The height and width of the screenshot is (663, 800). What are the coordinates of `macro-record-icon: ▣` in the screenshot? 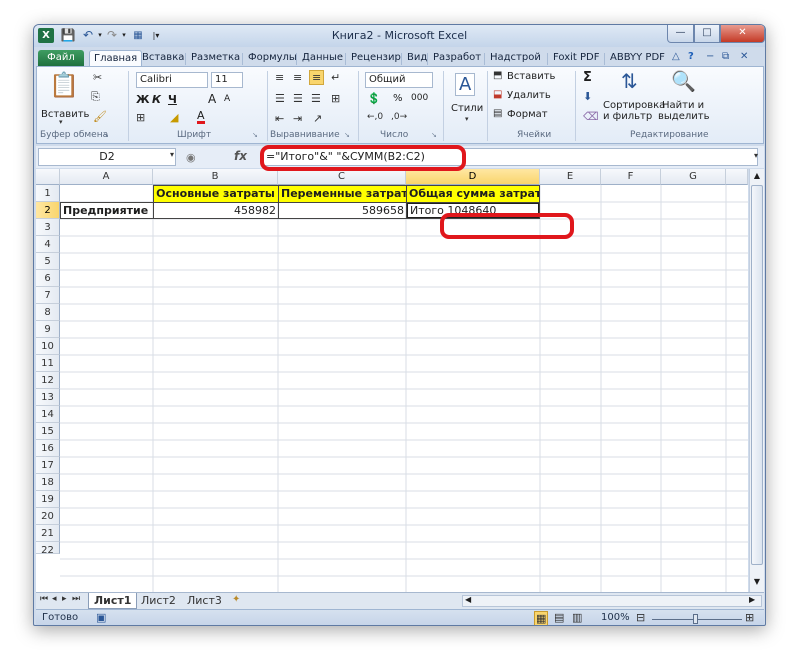 It's located at (101, 617).